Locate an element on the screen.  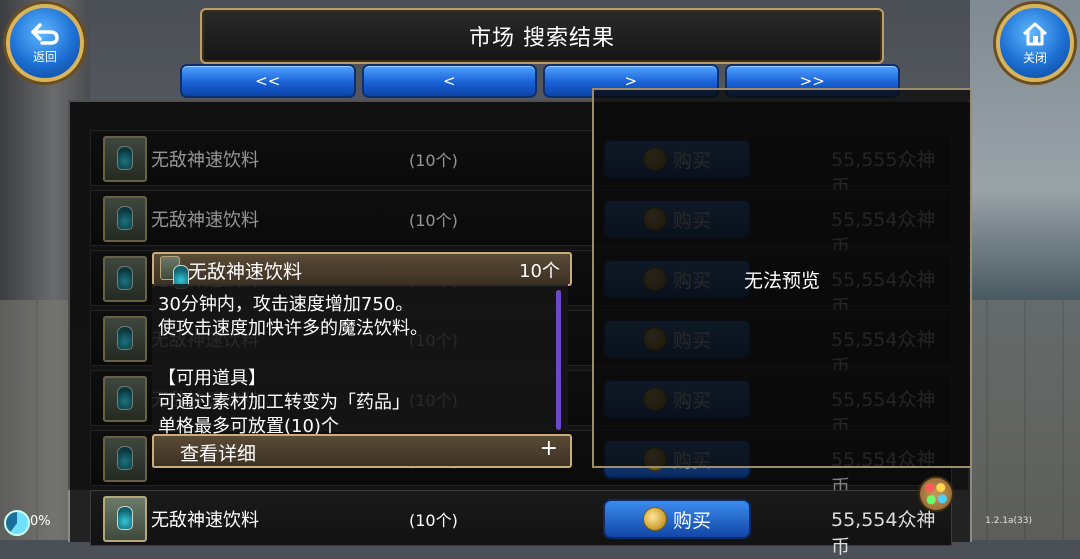
tooltip-header: 无敌神速饮料 10个 is located at coordinates (362, 270).